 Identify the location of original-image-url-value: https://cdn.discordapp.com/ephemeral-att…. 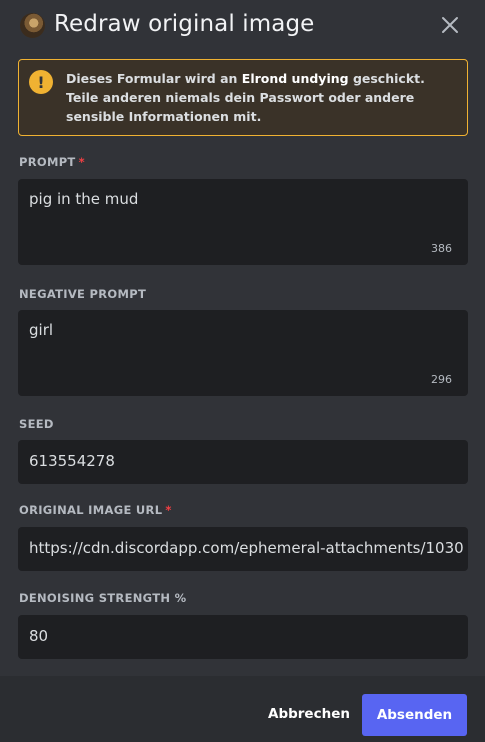
(246, 548).